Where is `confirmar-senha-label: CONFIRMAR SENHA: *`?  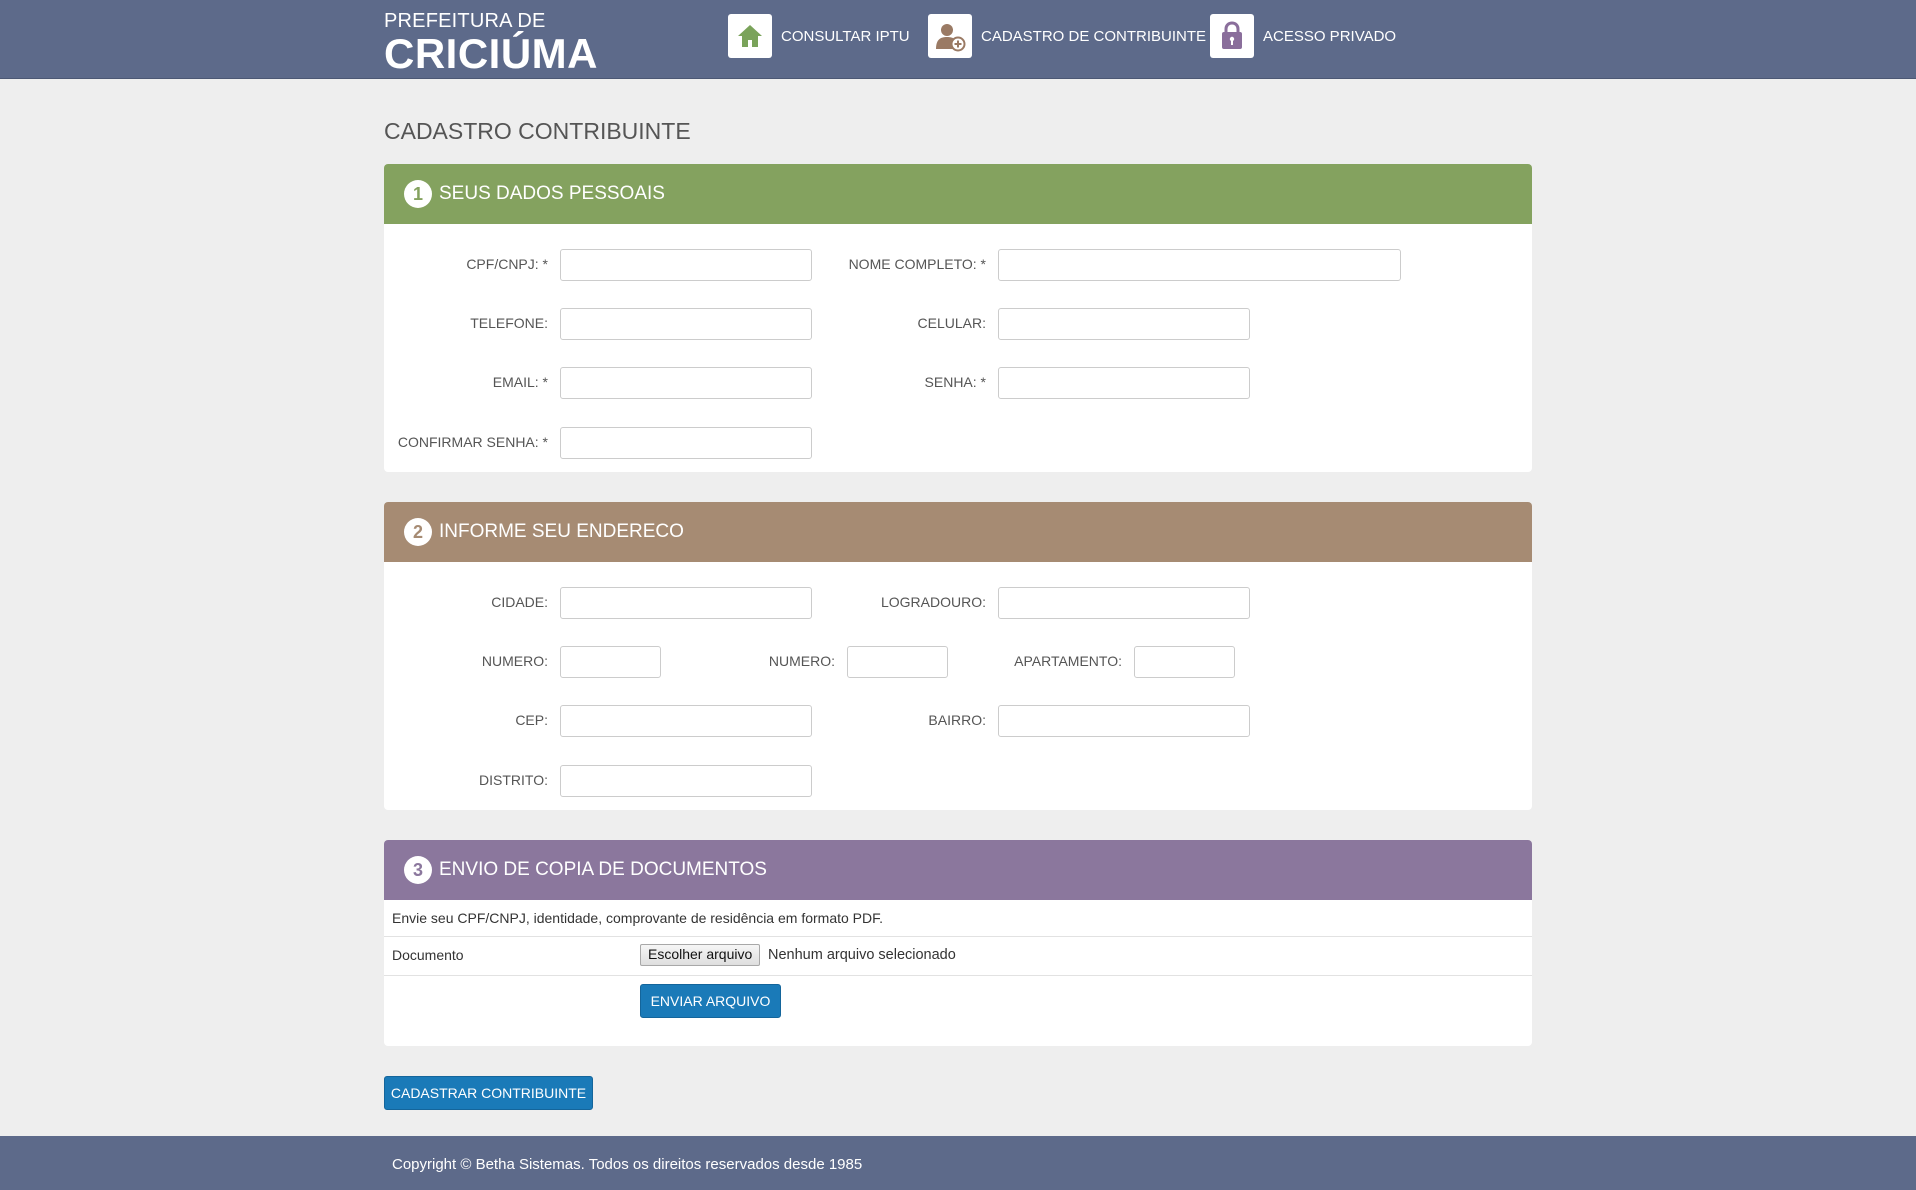
confirmar-senha-label: CONFIRMAR SENHA: * is located at coordinates (472, 442).